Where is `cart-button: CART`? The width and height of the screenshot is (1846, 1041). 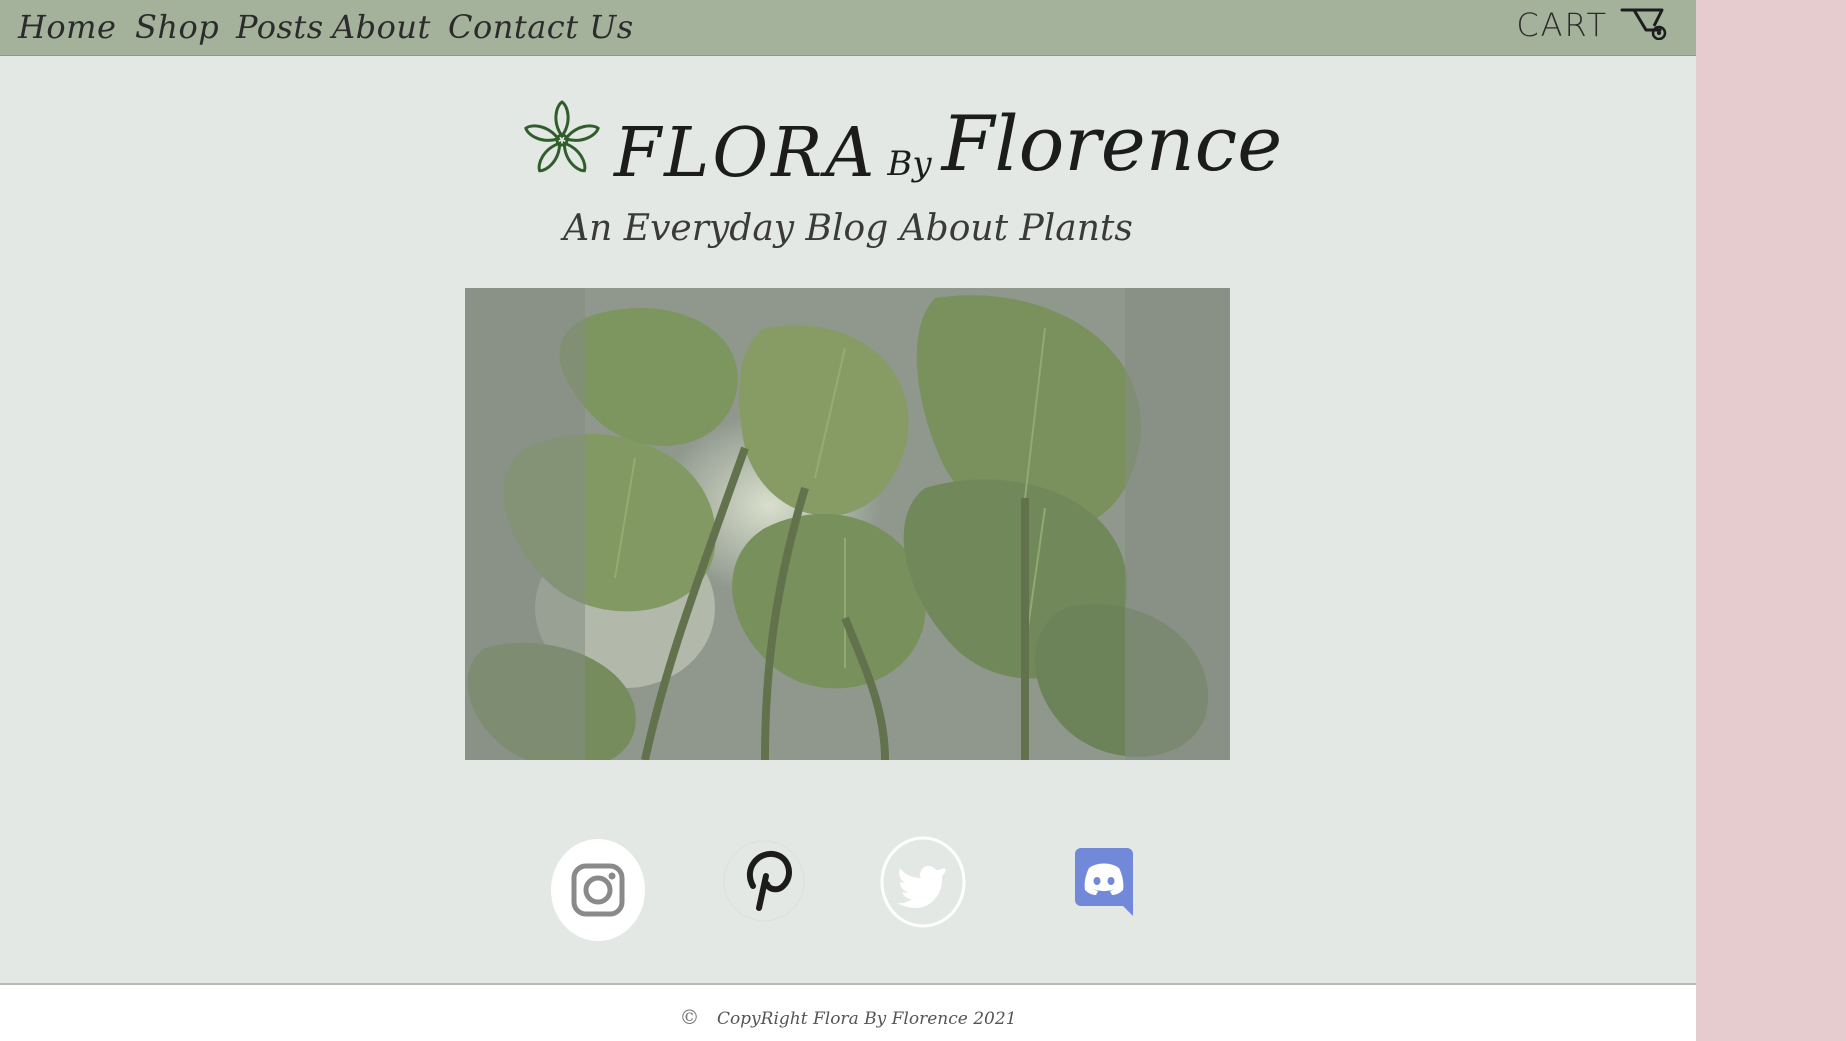
cart-button: CART is located at coordinates (1592, 25).